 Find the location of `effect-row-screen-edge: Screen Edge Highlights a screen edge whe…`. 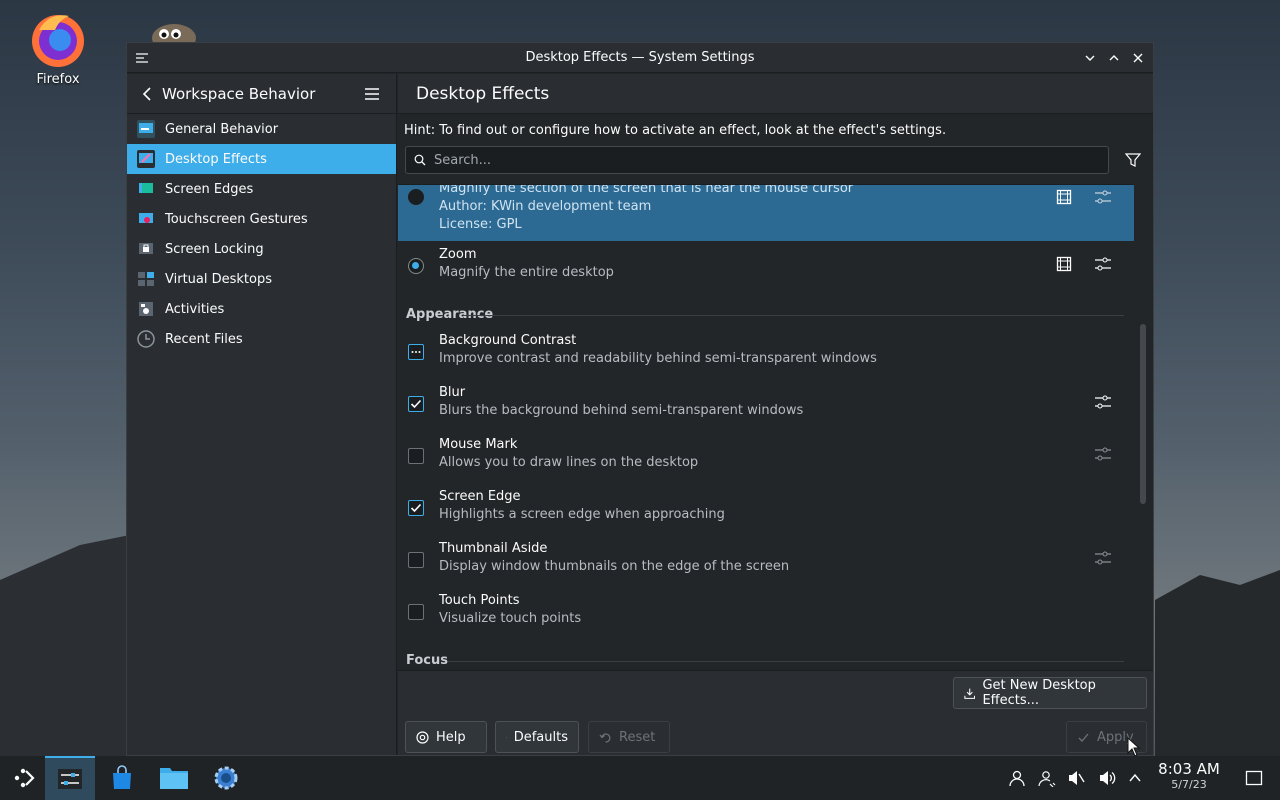

effect-row-screen-edge: Screen Edge Highlights a screen edge whe… is located at coordinates (766, 510).